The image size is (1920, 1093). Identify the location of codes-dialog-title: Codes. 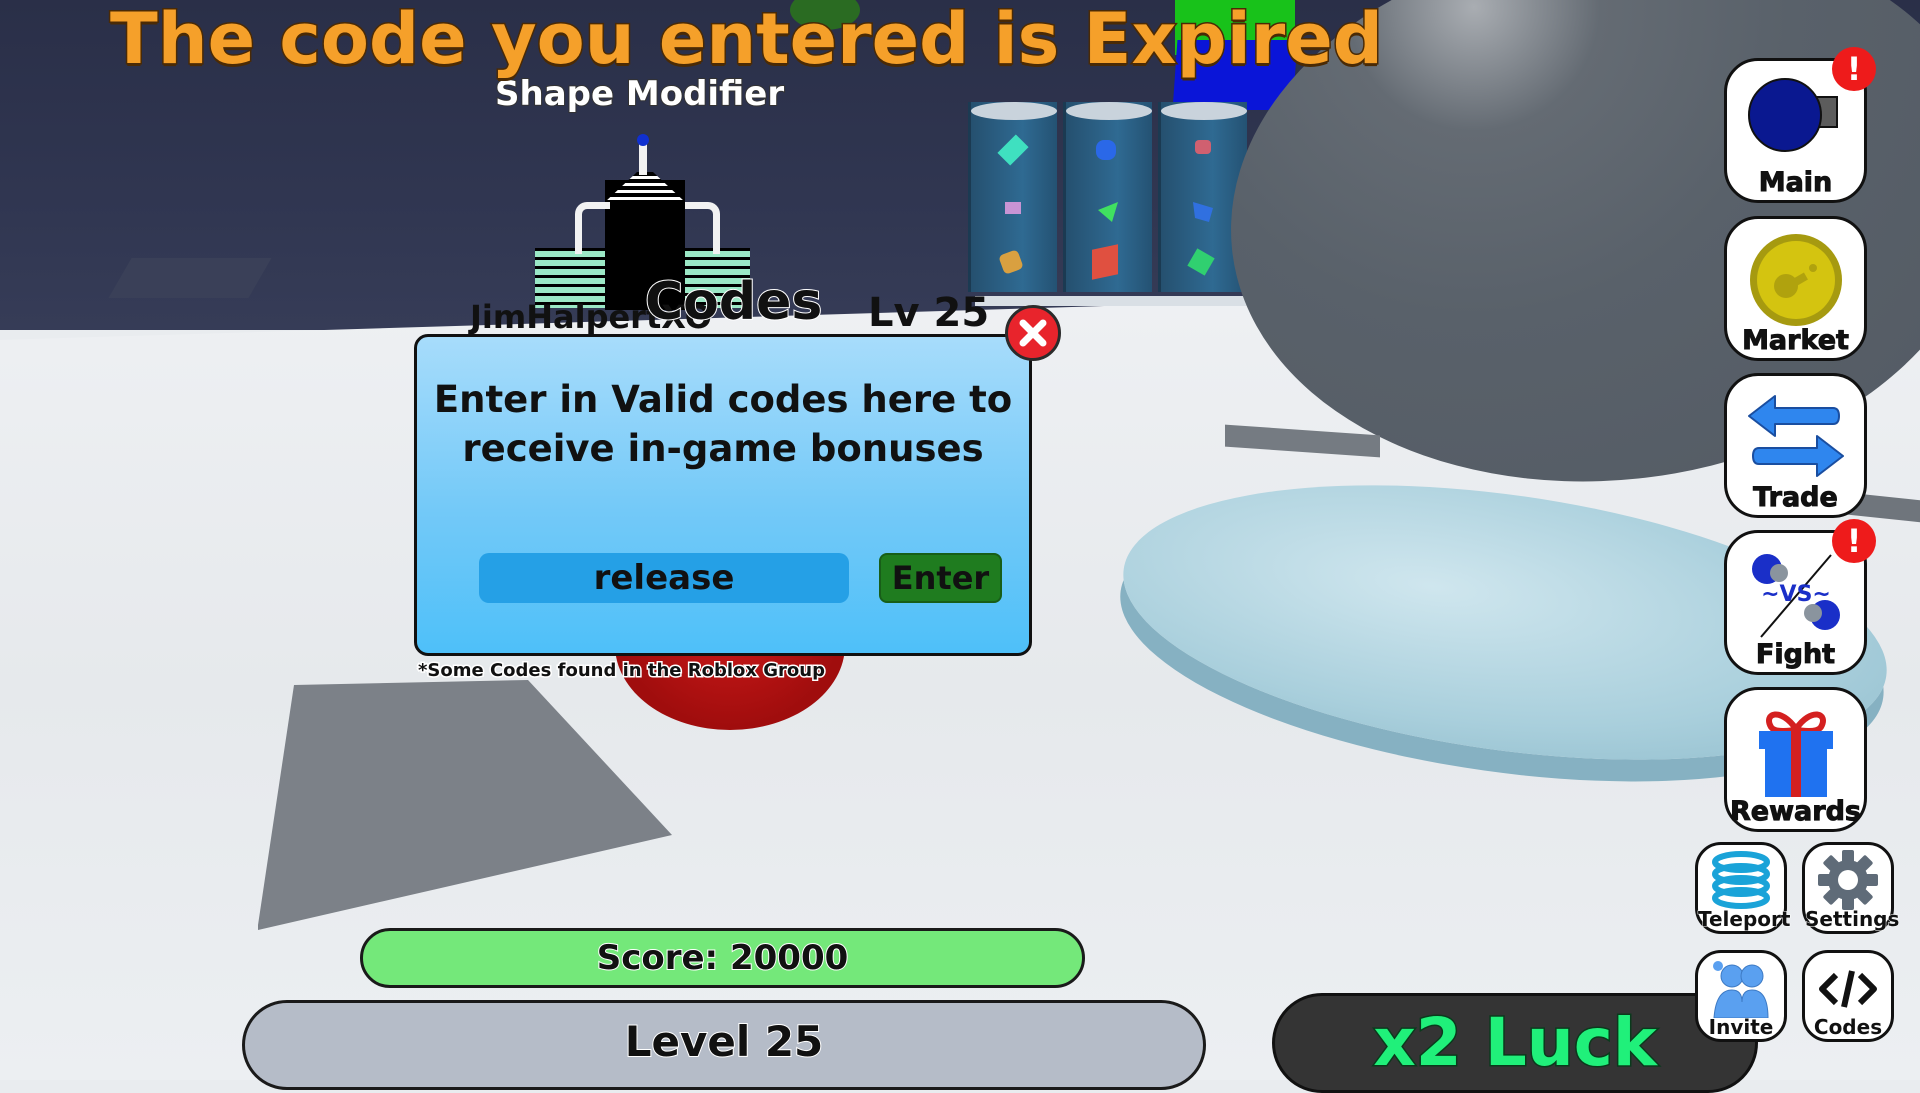
(733, 302).